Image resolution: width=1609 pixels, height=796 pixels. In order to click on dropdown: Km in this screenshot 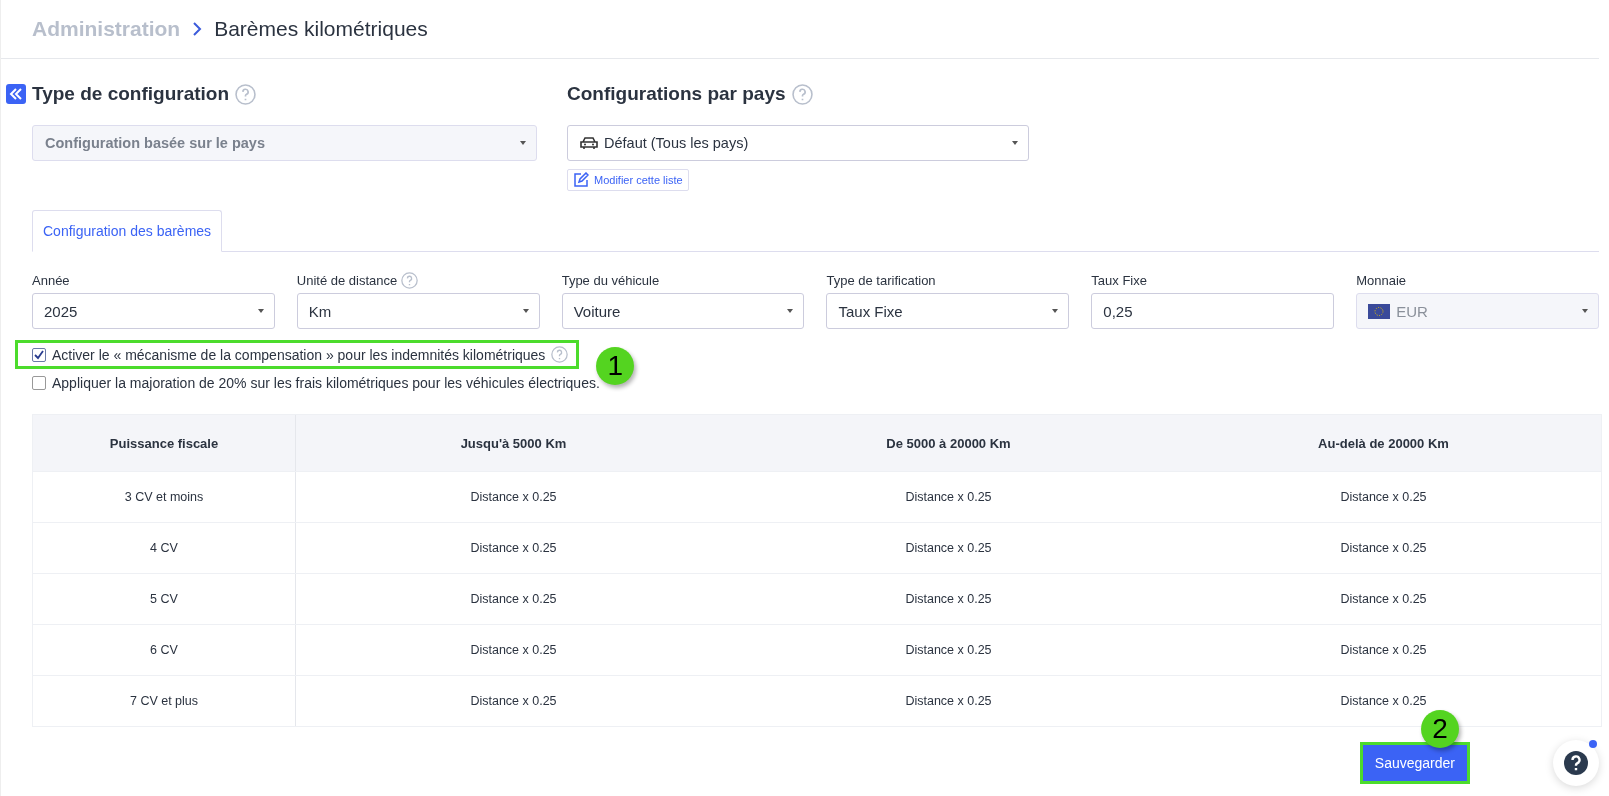, I will do `click(418, 311)`.